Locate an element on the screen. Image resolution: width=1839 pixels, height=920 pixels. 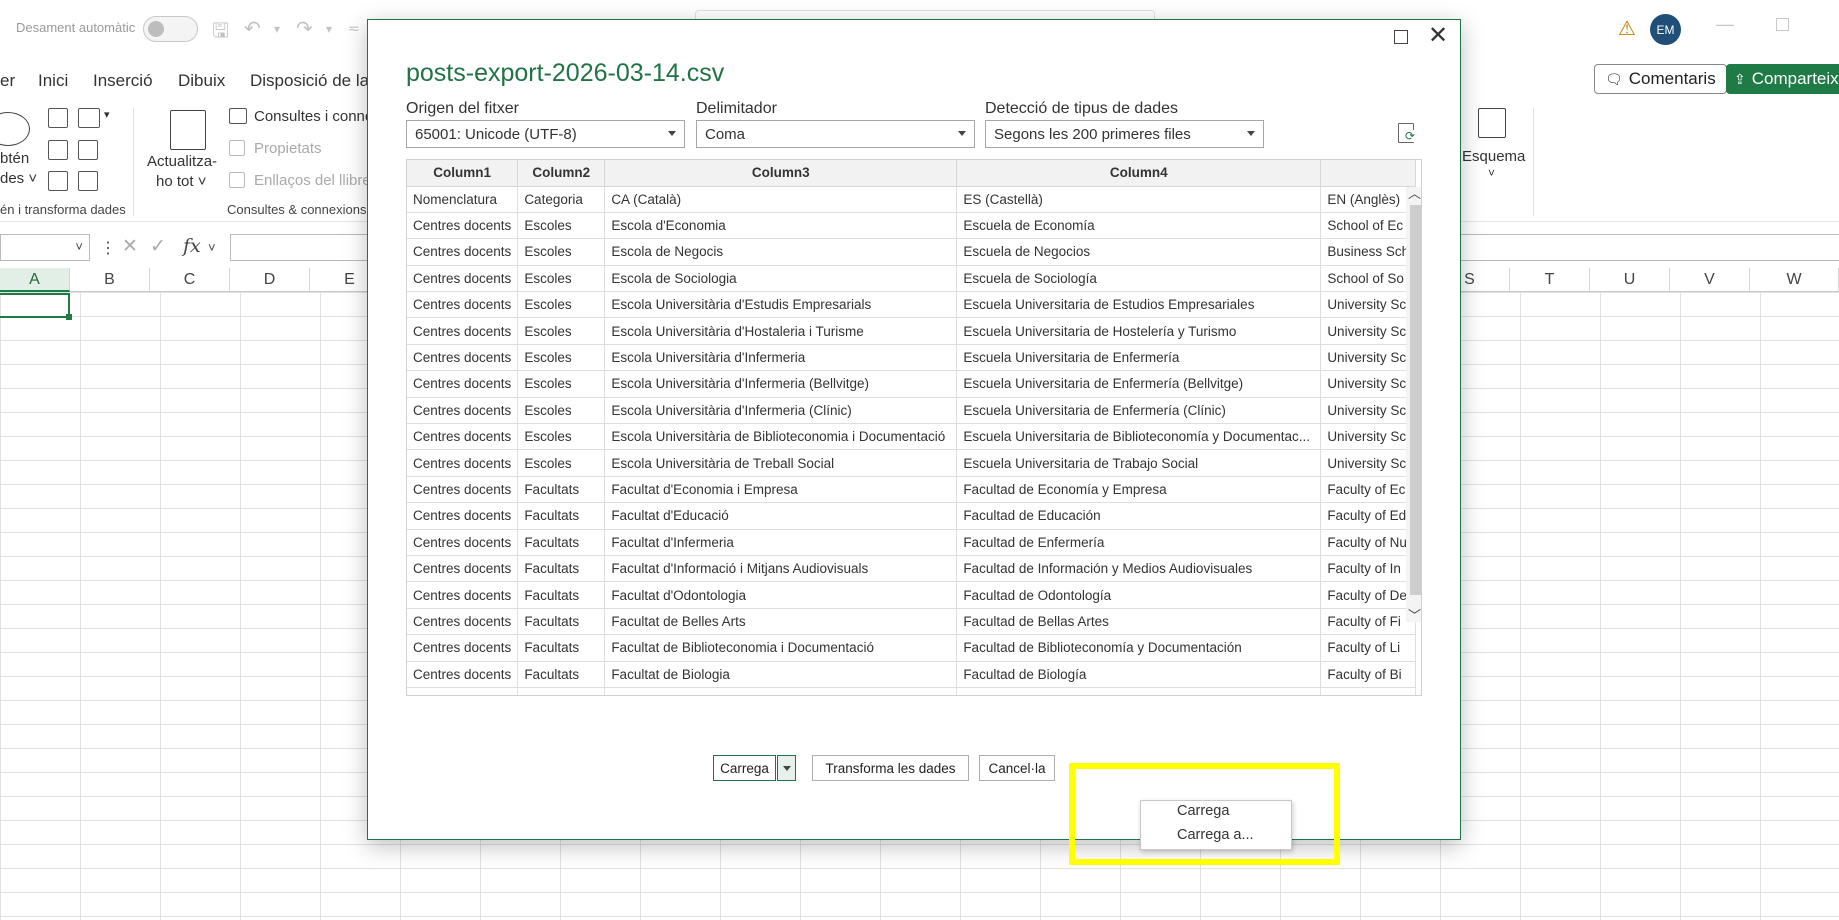
delimiter-select: Coma is located at coordinates (835, 134).